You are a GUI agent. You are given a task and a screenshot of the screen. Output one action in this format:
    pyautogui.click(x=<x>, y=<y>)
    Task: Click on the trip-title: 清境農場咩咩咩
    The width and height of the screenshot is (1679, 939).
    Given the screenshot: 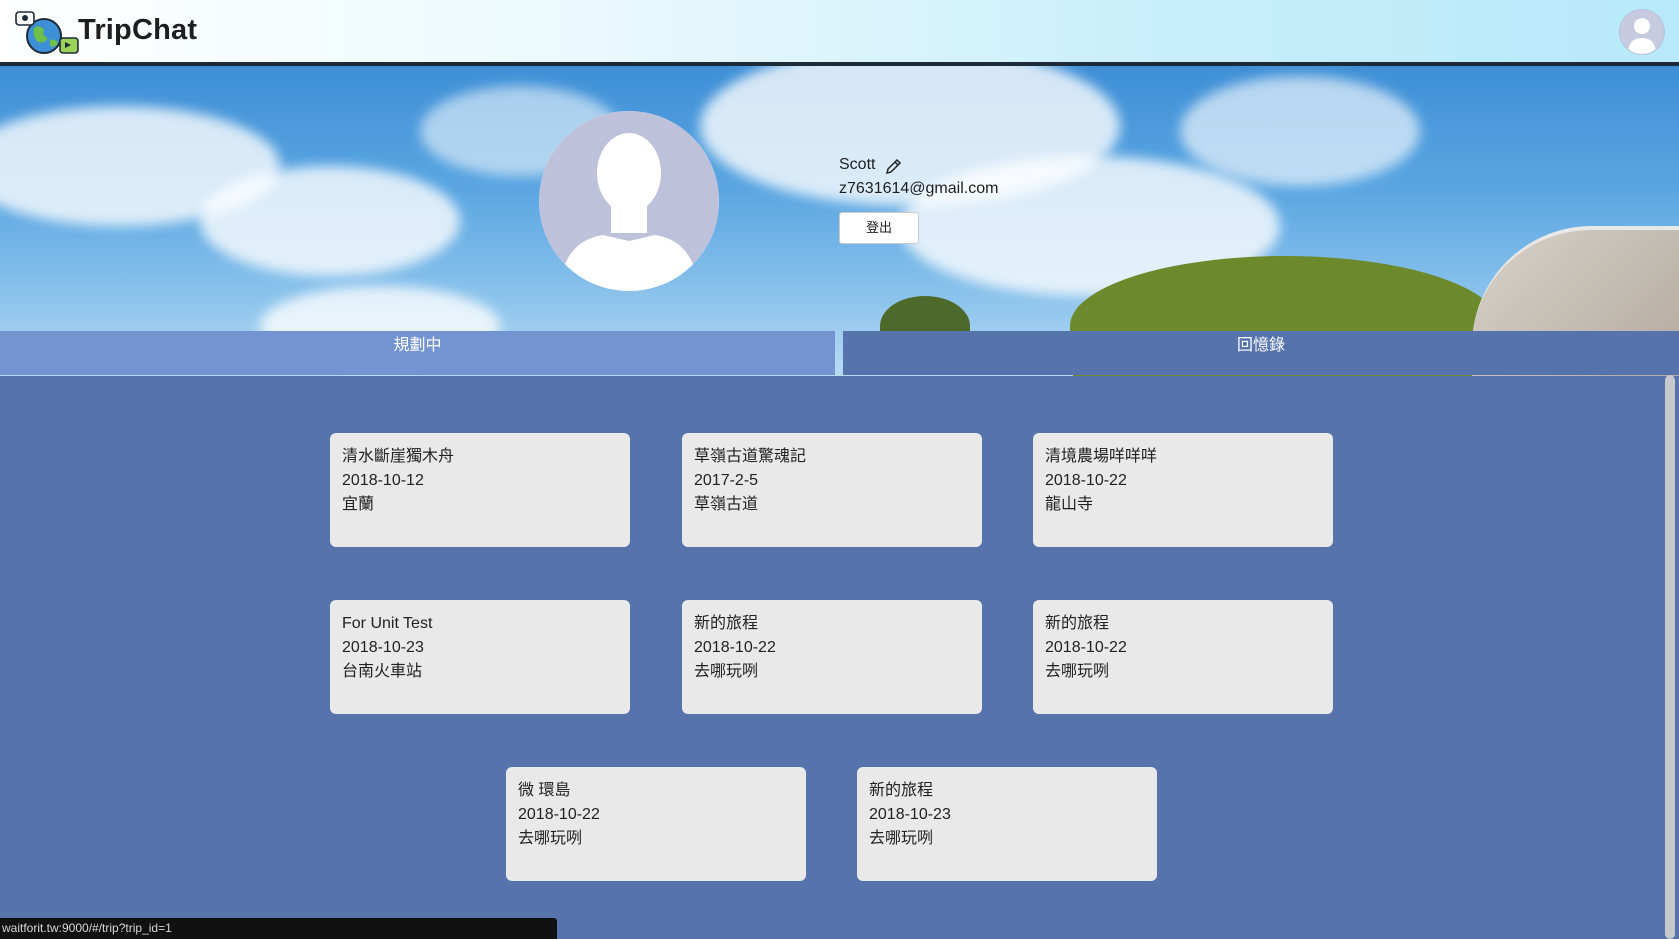 What is the action you would take?
    pyautogui.click(x=1101, y=456)
    